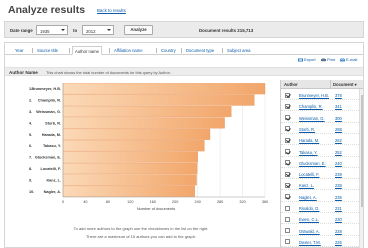 The height and width of the screenshot is (248, 368). What do you see at coordinates (30, 169) in the screenshot?
I see `bar-rank-label: 8.` at bounding box center [30, 169].